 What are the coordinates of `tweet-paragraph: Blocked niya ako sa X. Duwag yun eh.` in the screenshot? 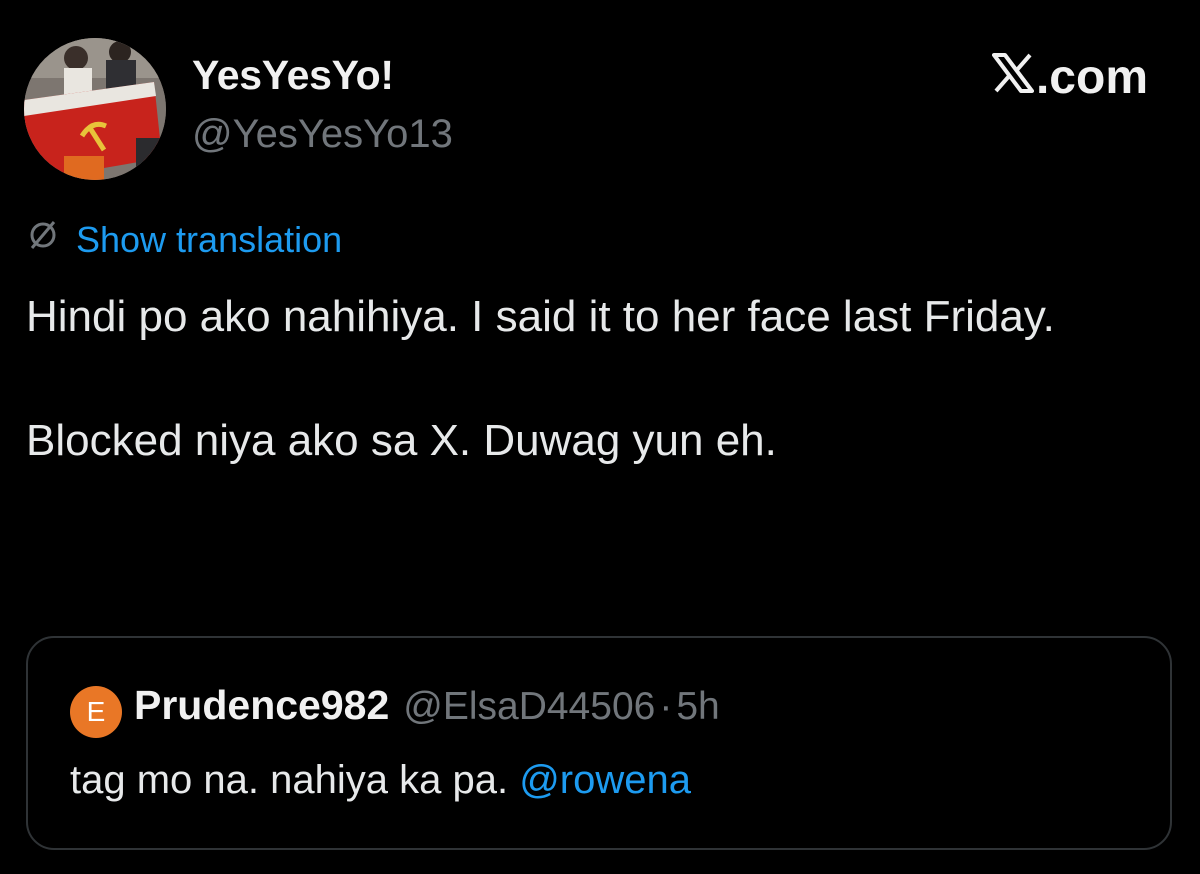 It's located at (401, 440).